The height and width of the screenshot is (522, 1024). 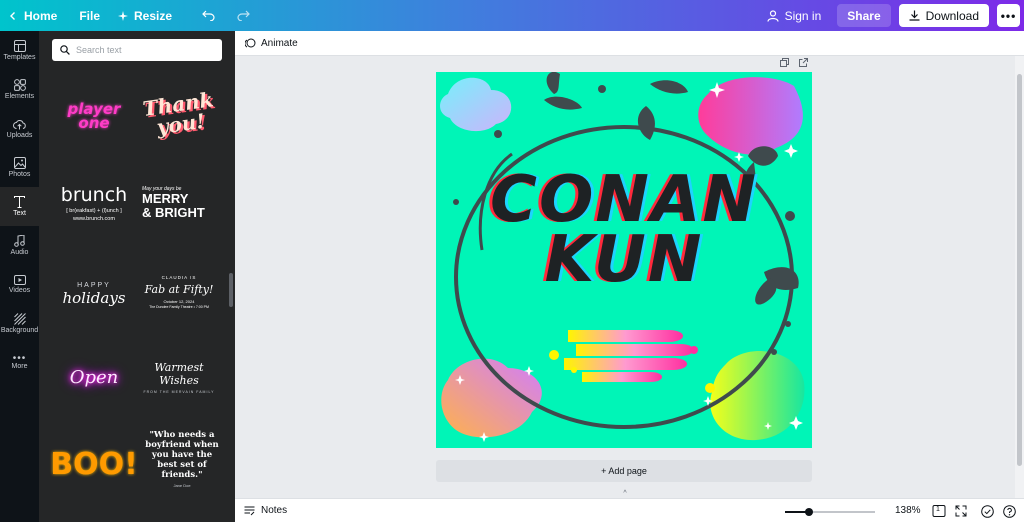 I want to click on home-label: Home, so click(x=41, y=15).